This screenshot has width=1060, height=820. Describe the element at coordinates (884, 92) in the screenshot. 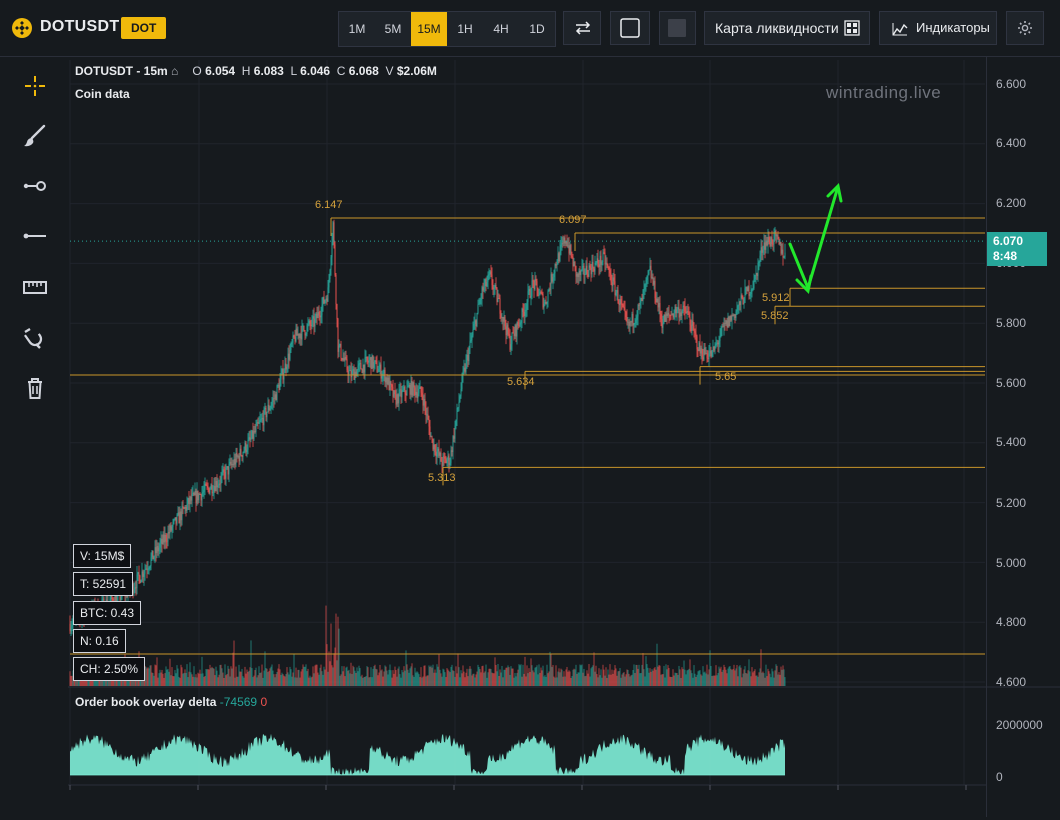

I see `watermark: wintrading.live` at that location.